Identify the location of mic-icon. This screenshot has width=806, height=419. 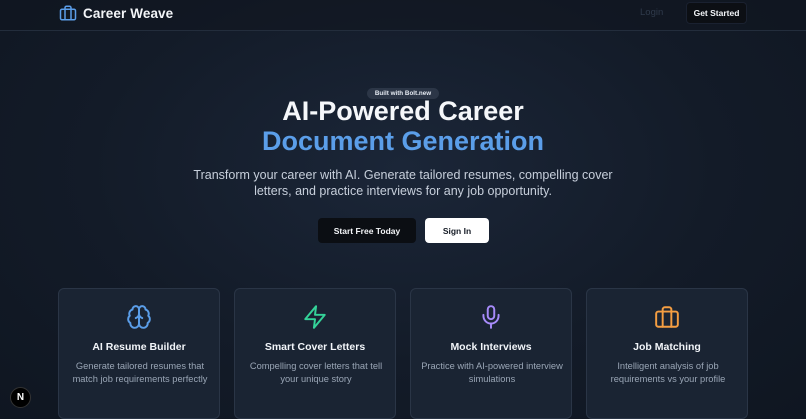
(491, 317).